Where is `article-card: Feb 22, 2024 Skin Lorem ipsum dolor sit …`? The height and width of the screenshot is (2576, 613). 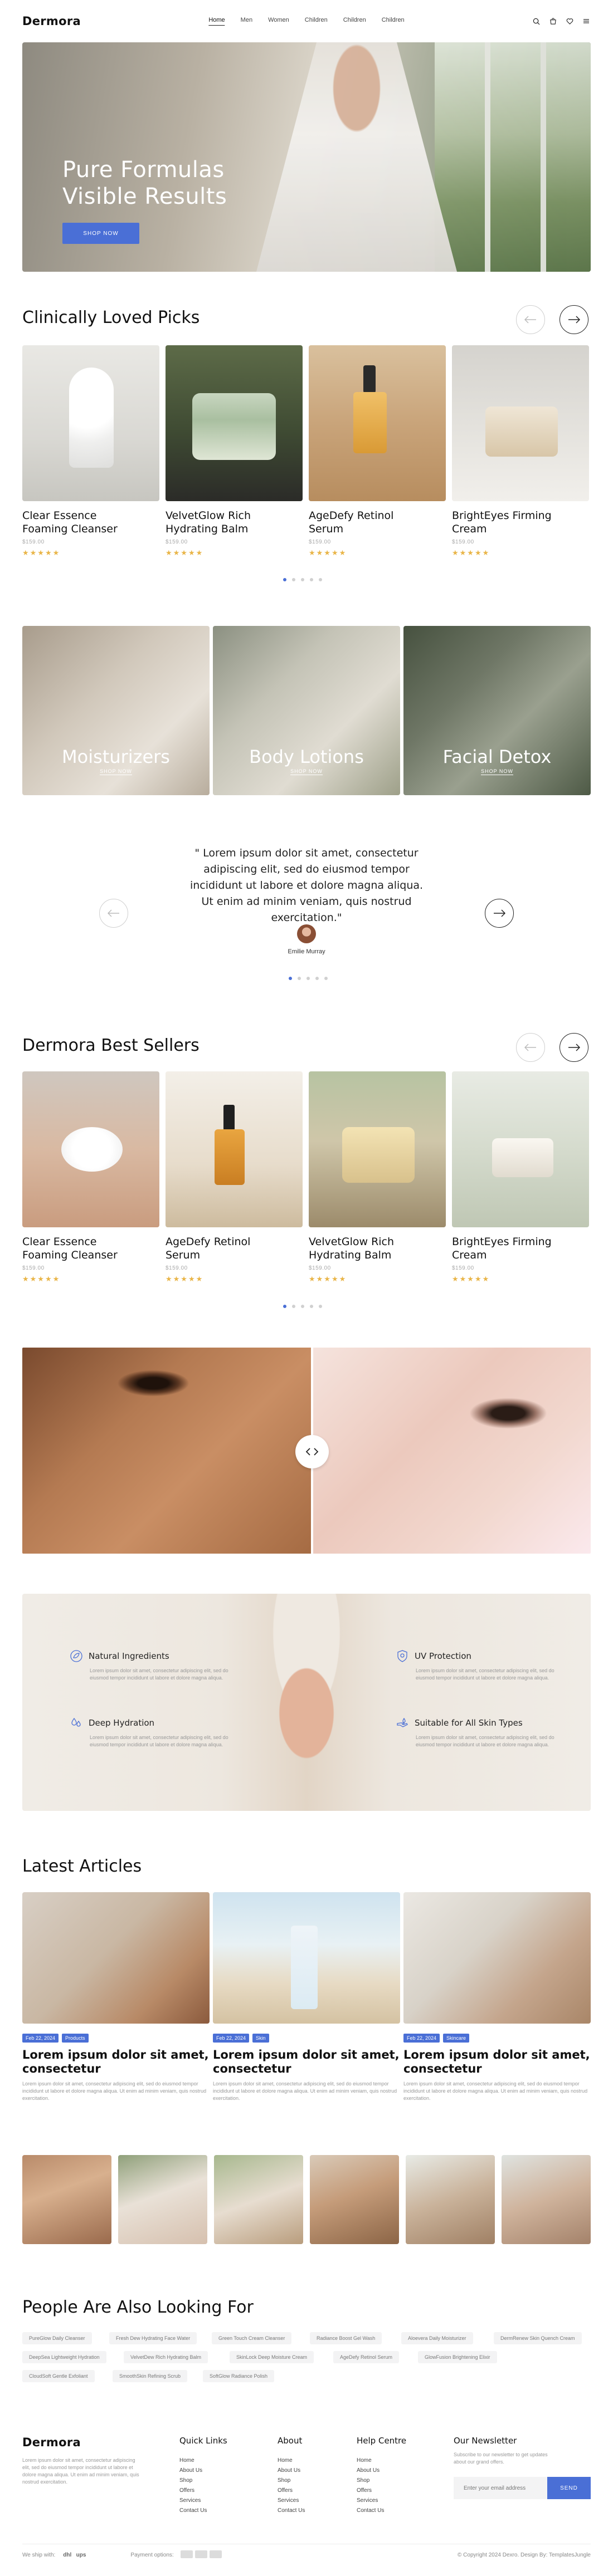 article-card: Feb 22, 2024 Skin Lorem ipsum dolor sit … is located at coordinates (306, 1997).